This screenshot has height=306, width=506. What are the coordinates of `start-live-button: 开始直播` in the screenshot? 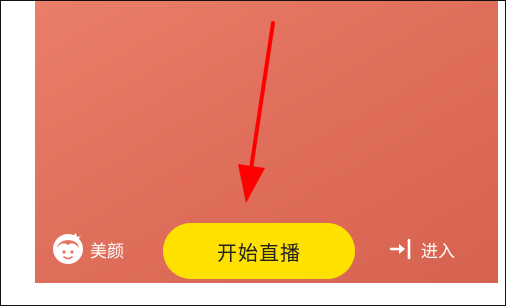 It's located at (259, 251).